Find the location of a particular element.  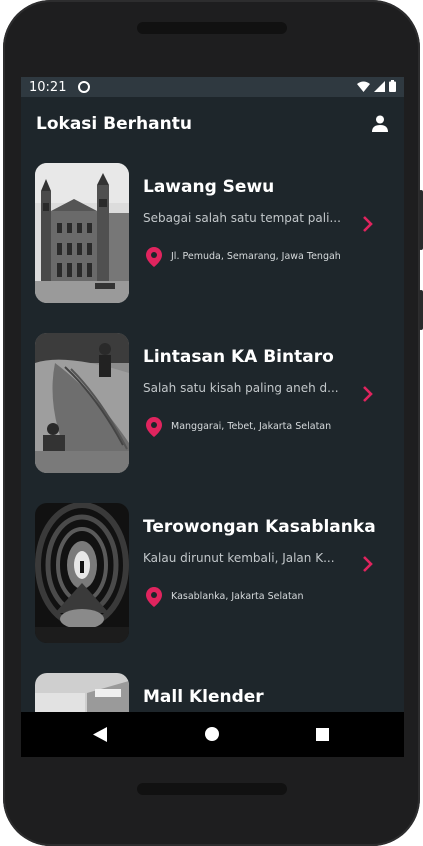

signal-icon is located at coordinates (379, 86).